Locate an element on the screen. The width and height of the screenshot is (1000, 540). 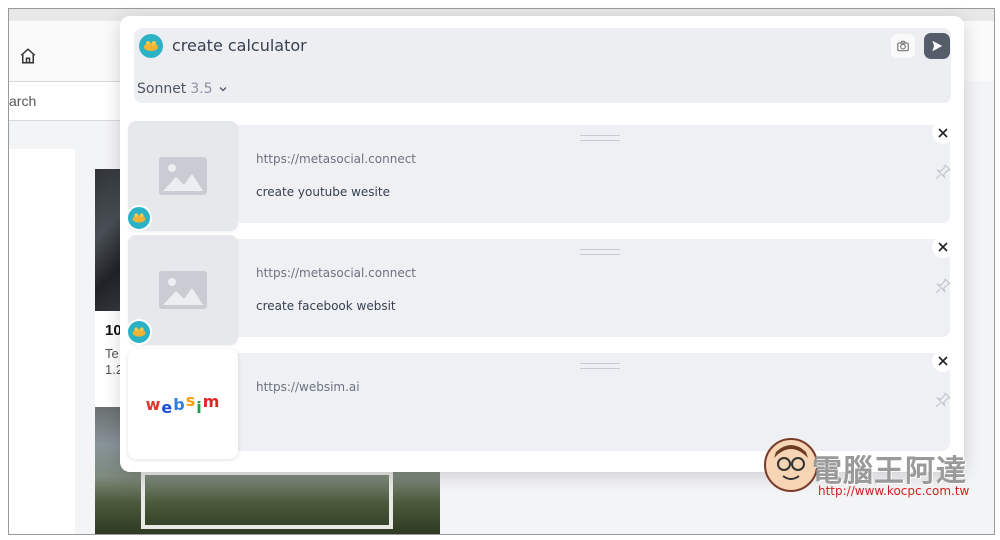
result-url: https://websim.ai is located at coordinates (308, 387).